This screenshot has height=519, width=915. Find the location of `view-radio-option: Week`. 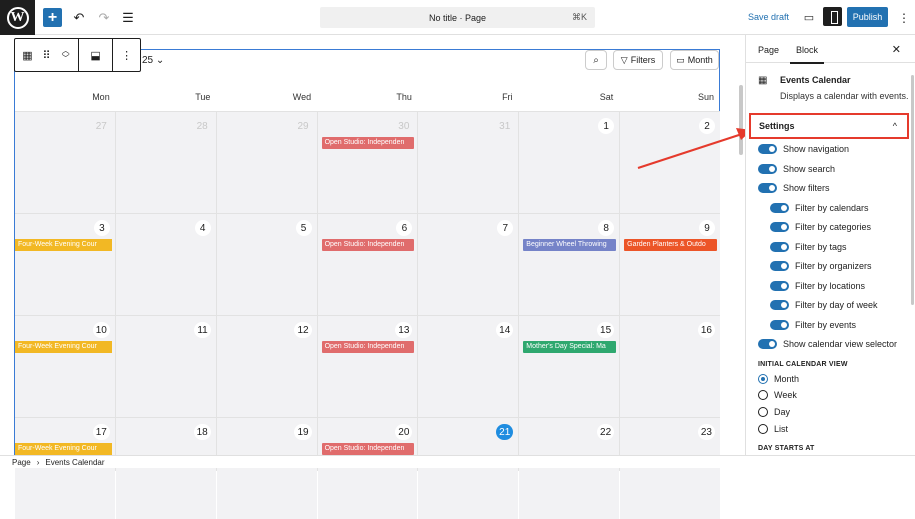

view-radio-option: Week is located at coordinates (777, 395).